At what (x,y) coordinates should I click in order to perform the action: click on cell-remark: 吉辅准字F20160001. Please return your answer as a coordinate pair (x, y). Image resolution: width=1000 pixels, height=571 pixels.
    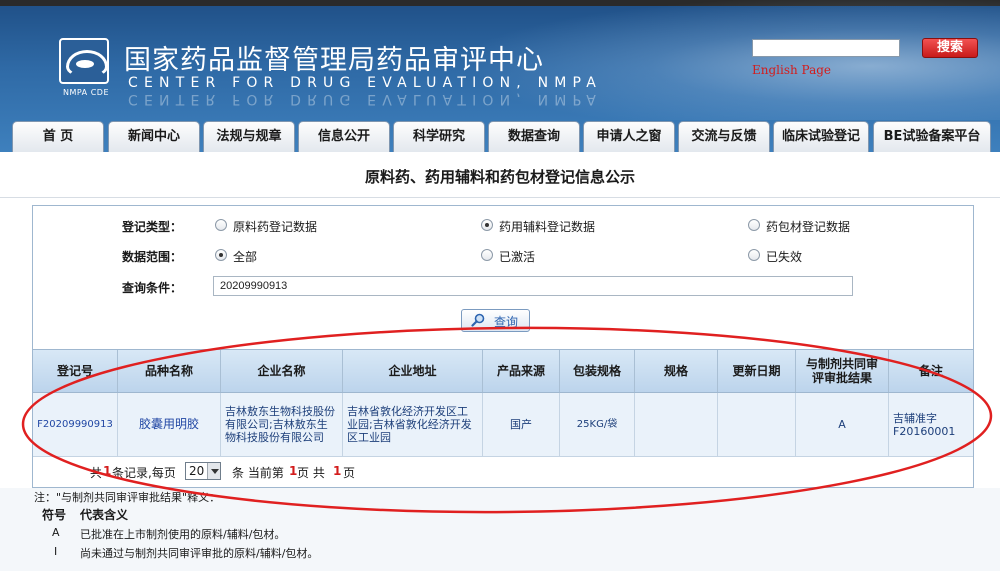
    Looking at the image, I should click on (924, 424).